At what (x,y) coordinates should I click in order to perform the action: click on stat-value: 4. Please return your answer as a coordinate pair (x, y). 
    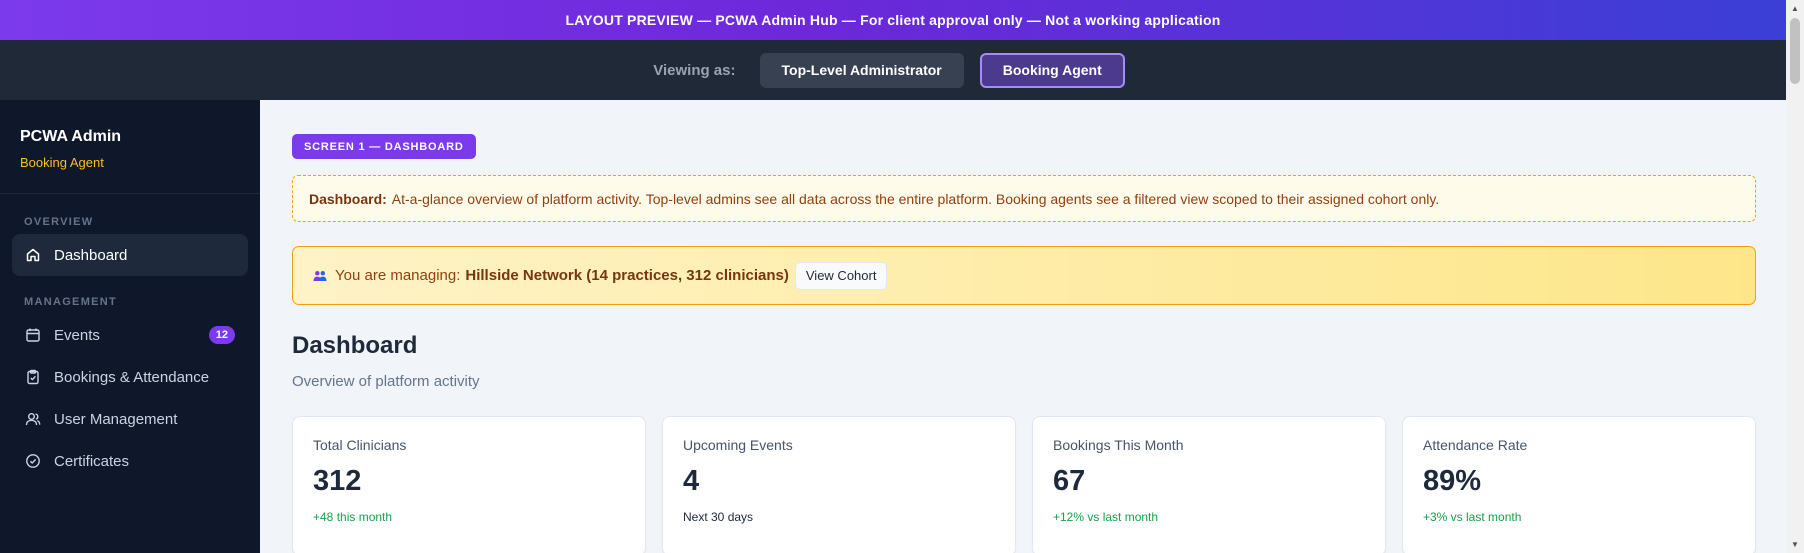
    Looking at the image, I should click on (691, 481).